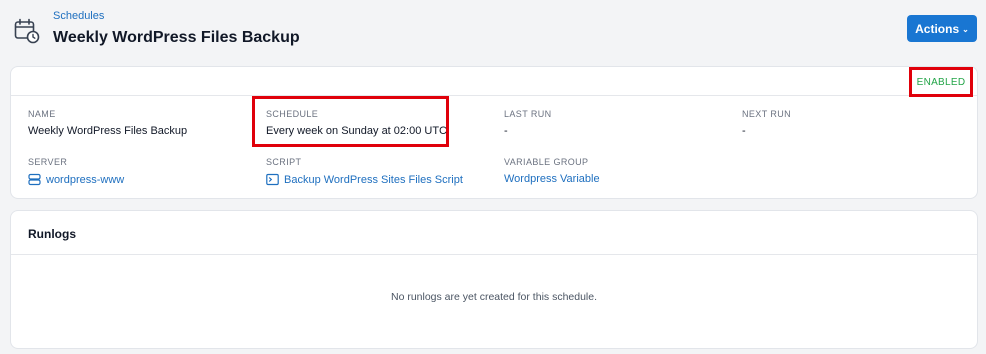 This screenshot has width=986, height=354. I want to click on actions-button: Actions ⌄, so click(942, 28).